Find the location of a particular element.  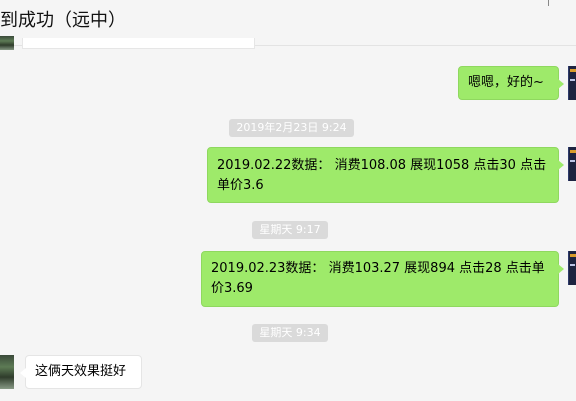

timestamp: 星期天 9:17 is located at coordinates (290, 230).